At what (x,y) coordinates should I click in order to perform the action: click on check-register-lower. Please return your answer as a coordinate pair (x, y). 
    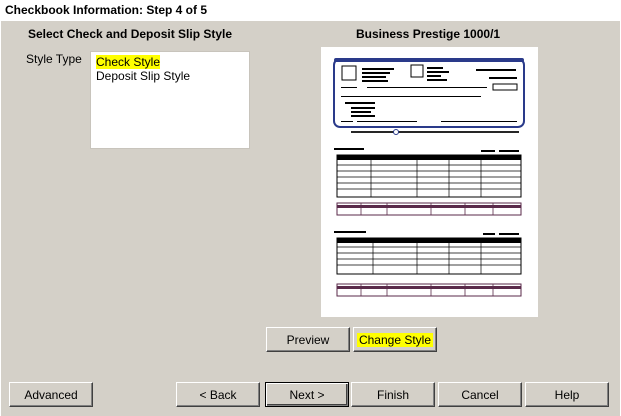
    Looking at the image, I should click on (428, 264).